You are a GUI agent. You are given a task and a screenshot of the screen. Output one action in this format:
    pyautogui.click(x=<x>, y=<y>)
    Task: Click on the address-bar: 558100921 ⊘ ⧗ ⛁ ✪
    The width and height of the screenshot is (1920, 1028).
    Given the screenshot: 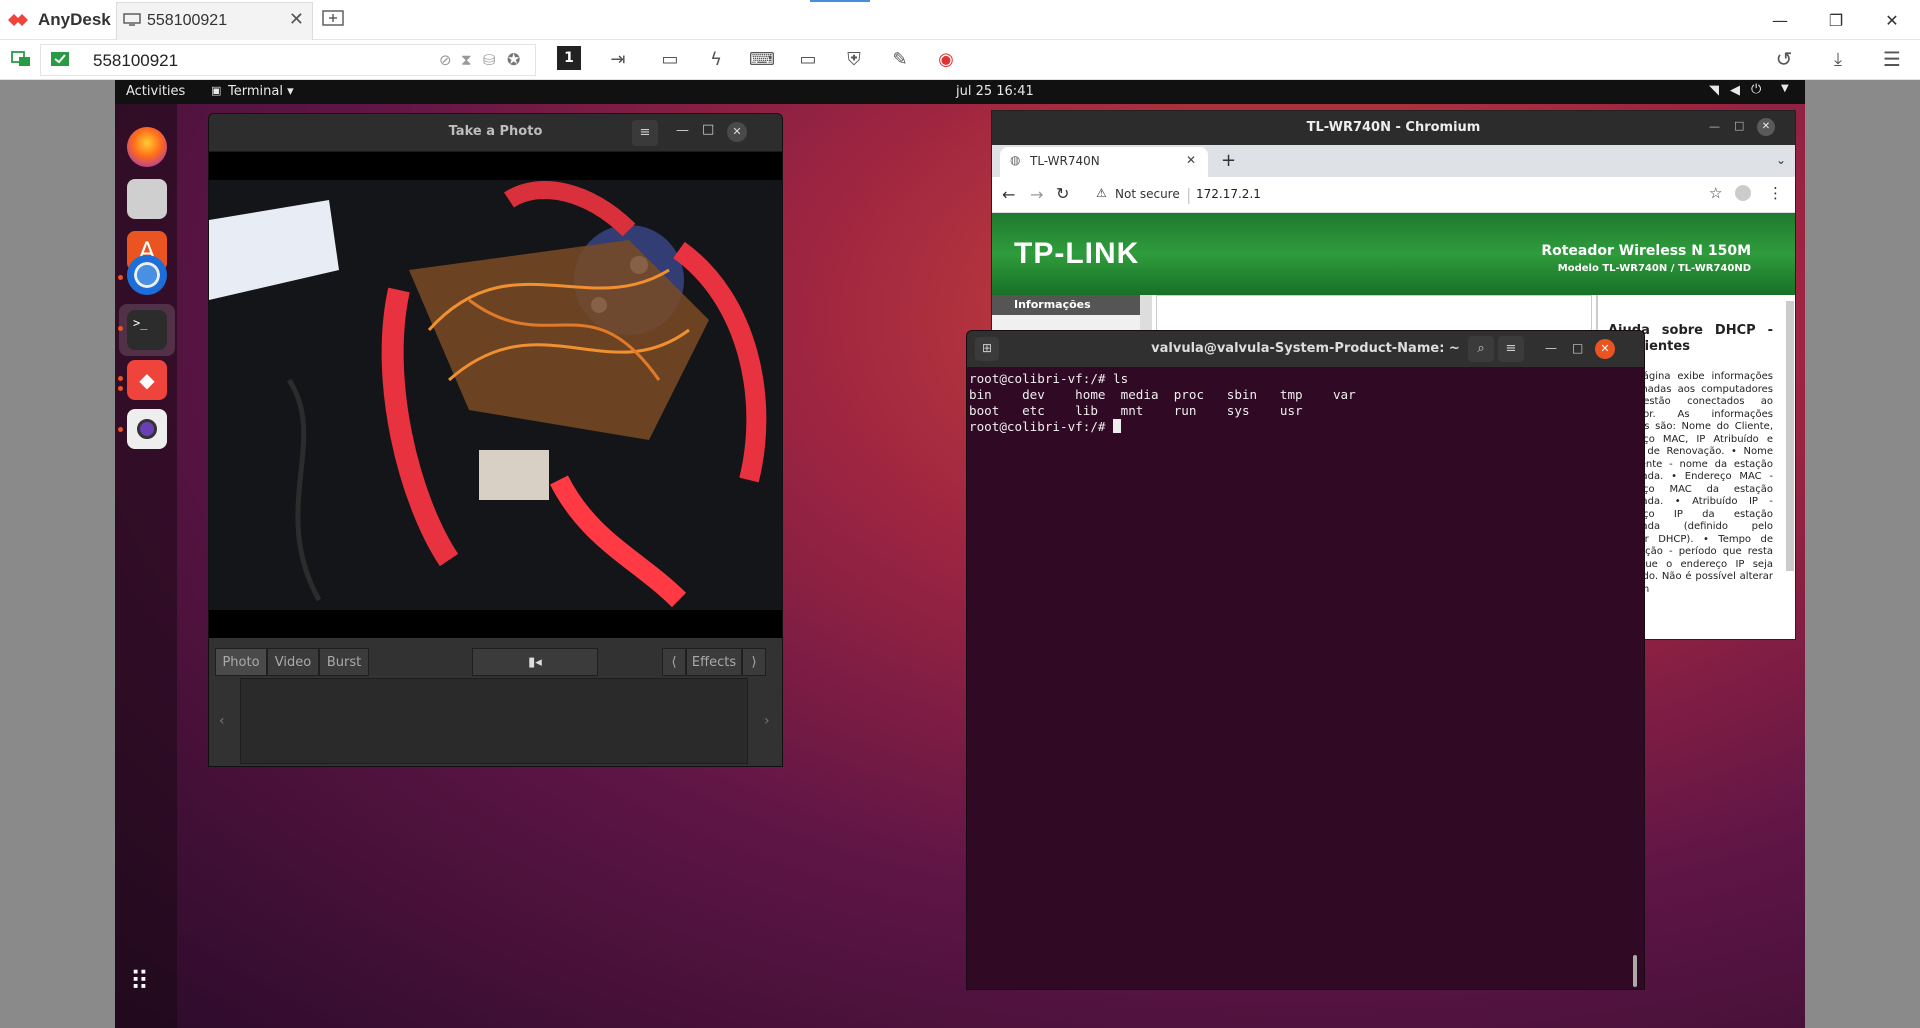 What is the action you would take?
    pyautogui.click(x=288, y=60)
    